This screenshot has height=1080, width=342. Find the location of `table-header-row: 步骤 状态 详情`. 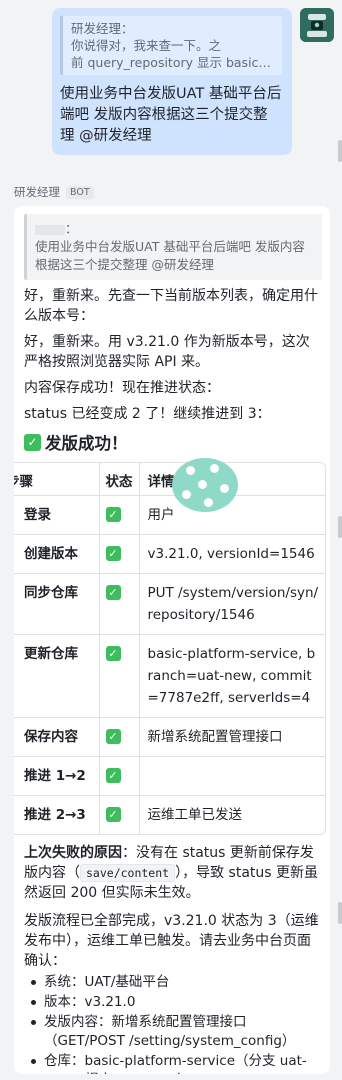

table-header-row: 步骤 状态 详情 is located at coordinates (169, 479).